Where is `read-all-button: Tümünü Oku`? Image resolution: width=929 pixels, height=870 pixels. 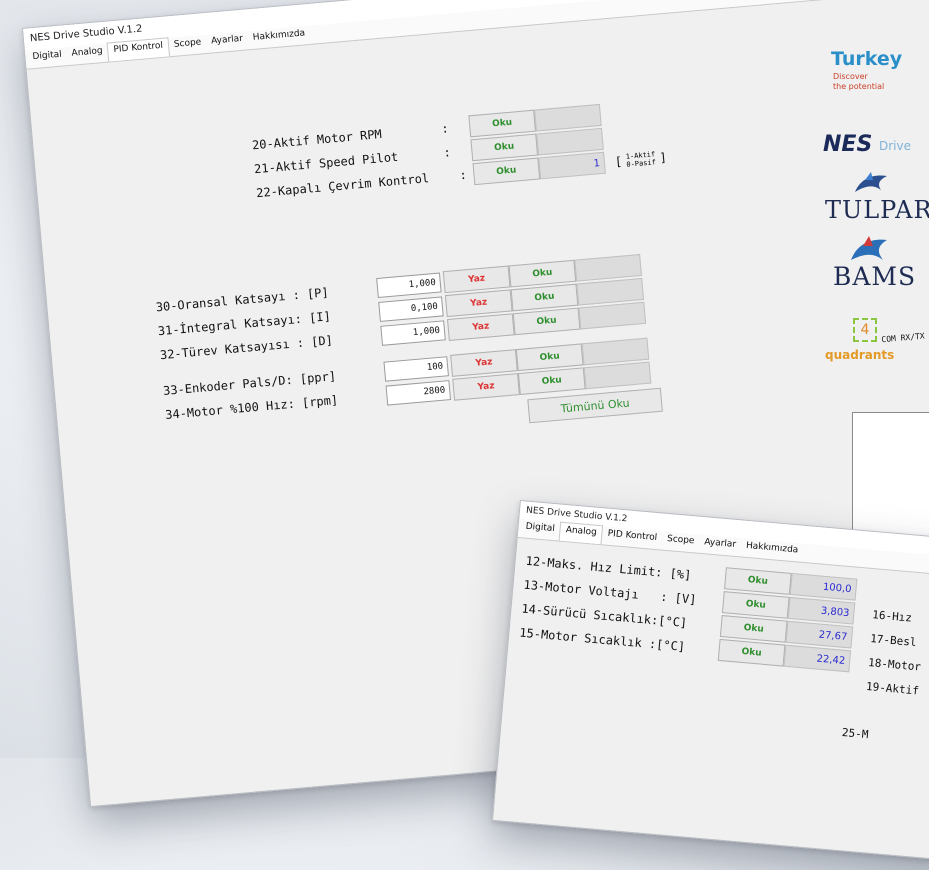 read-all-button: Tümünü Oku is located at coordinates (595, 405).